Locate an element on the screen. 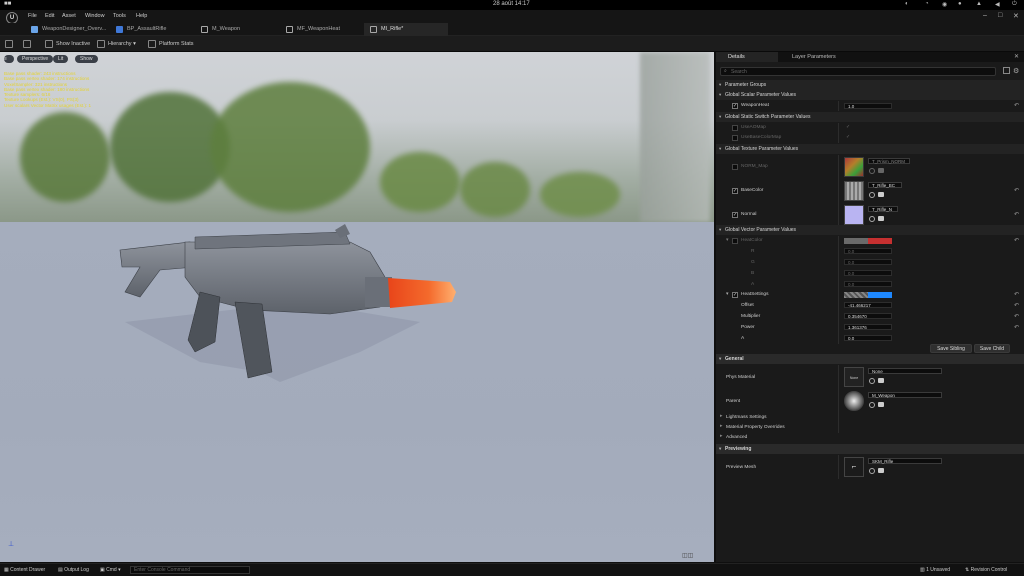 Image resolution: width=1024 pixels, height=576 pixels. vector-header: ▾ Global Vector Parameter Values is located at coordinates (870, 230).